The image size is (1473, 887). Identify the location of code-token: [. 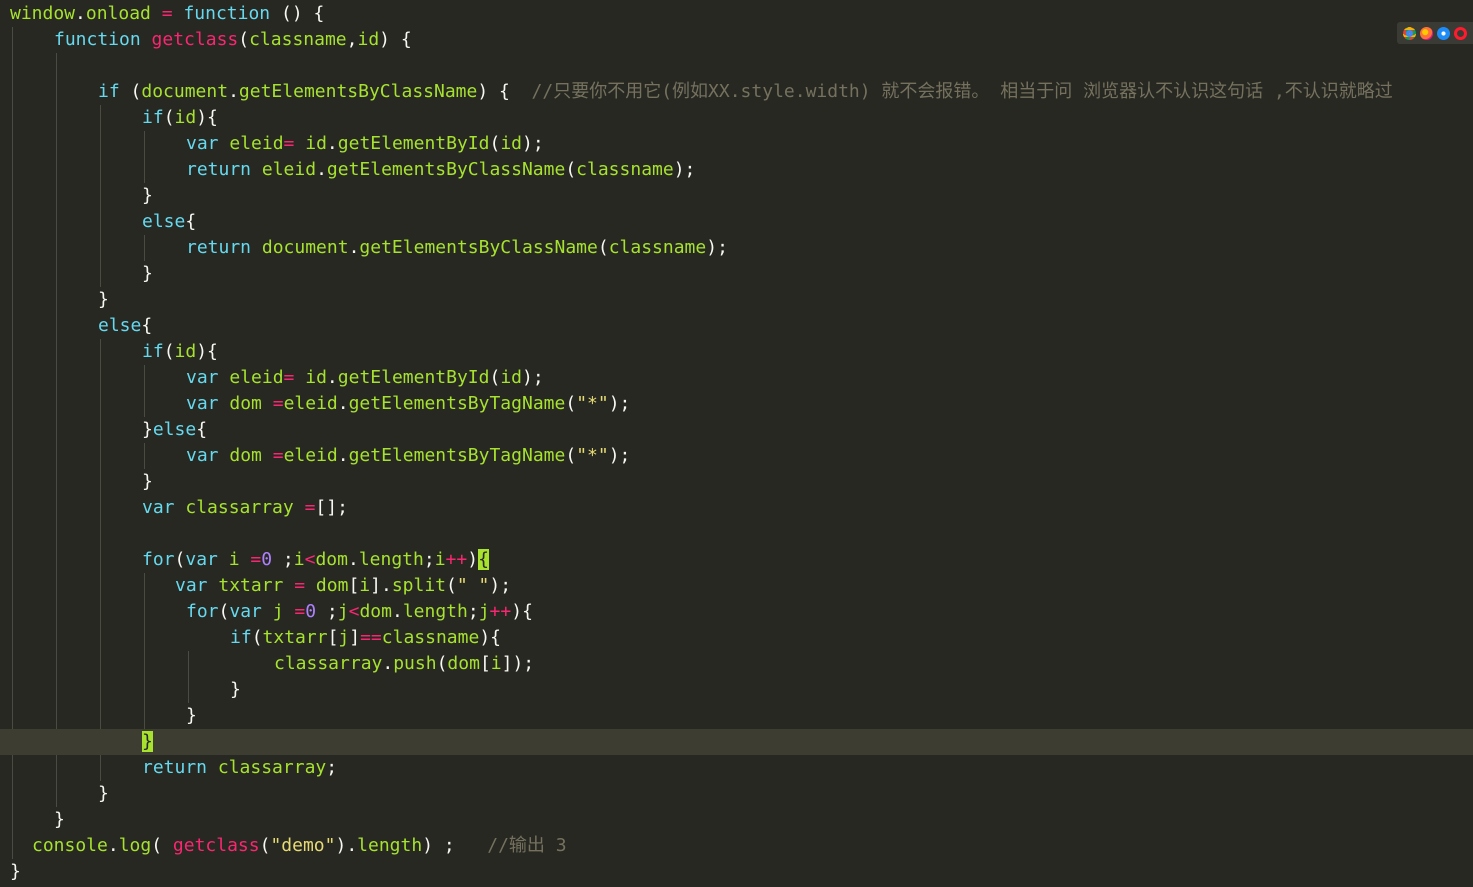
(485, 663).